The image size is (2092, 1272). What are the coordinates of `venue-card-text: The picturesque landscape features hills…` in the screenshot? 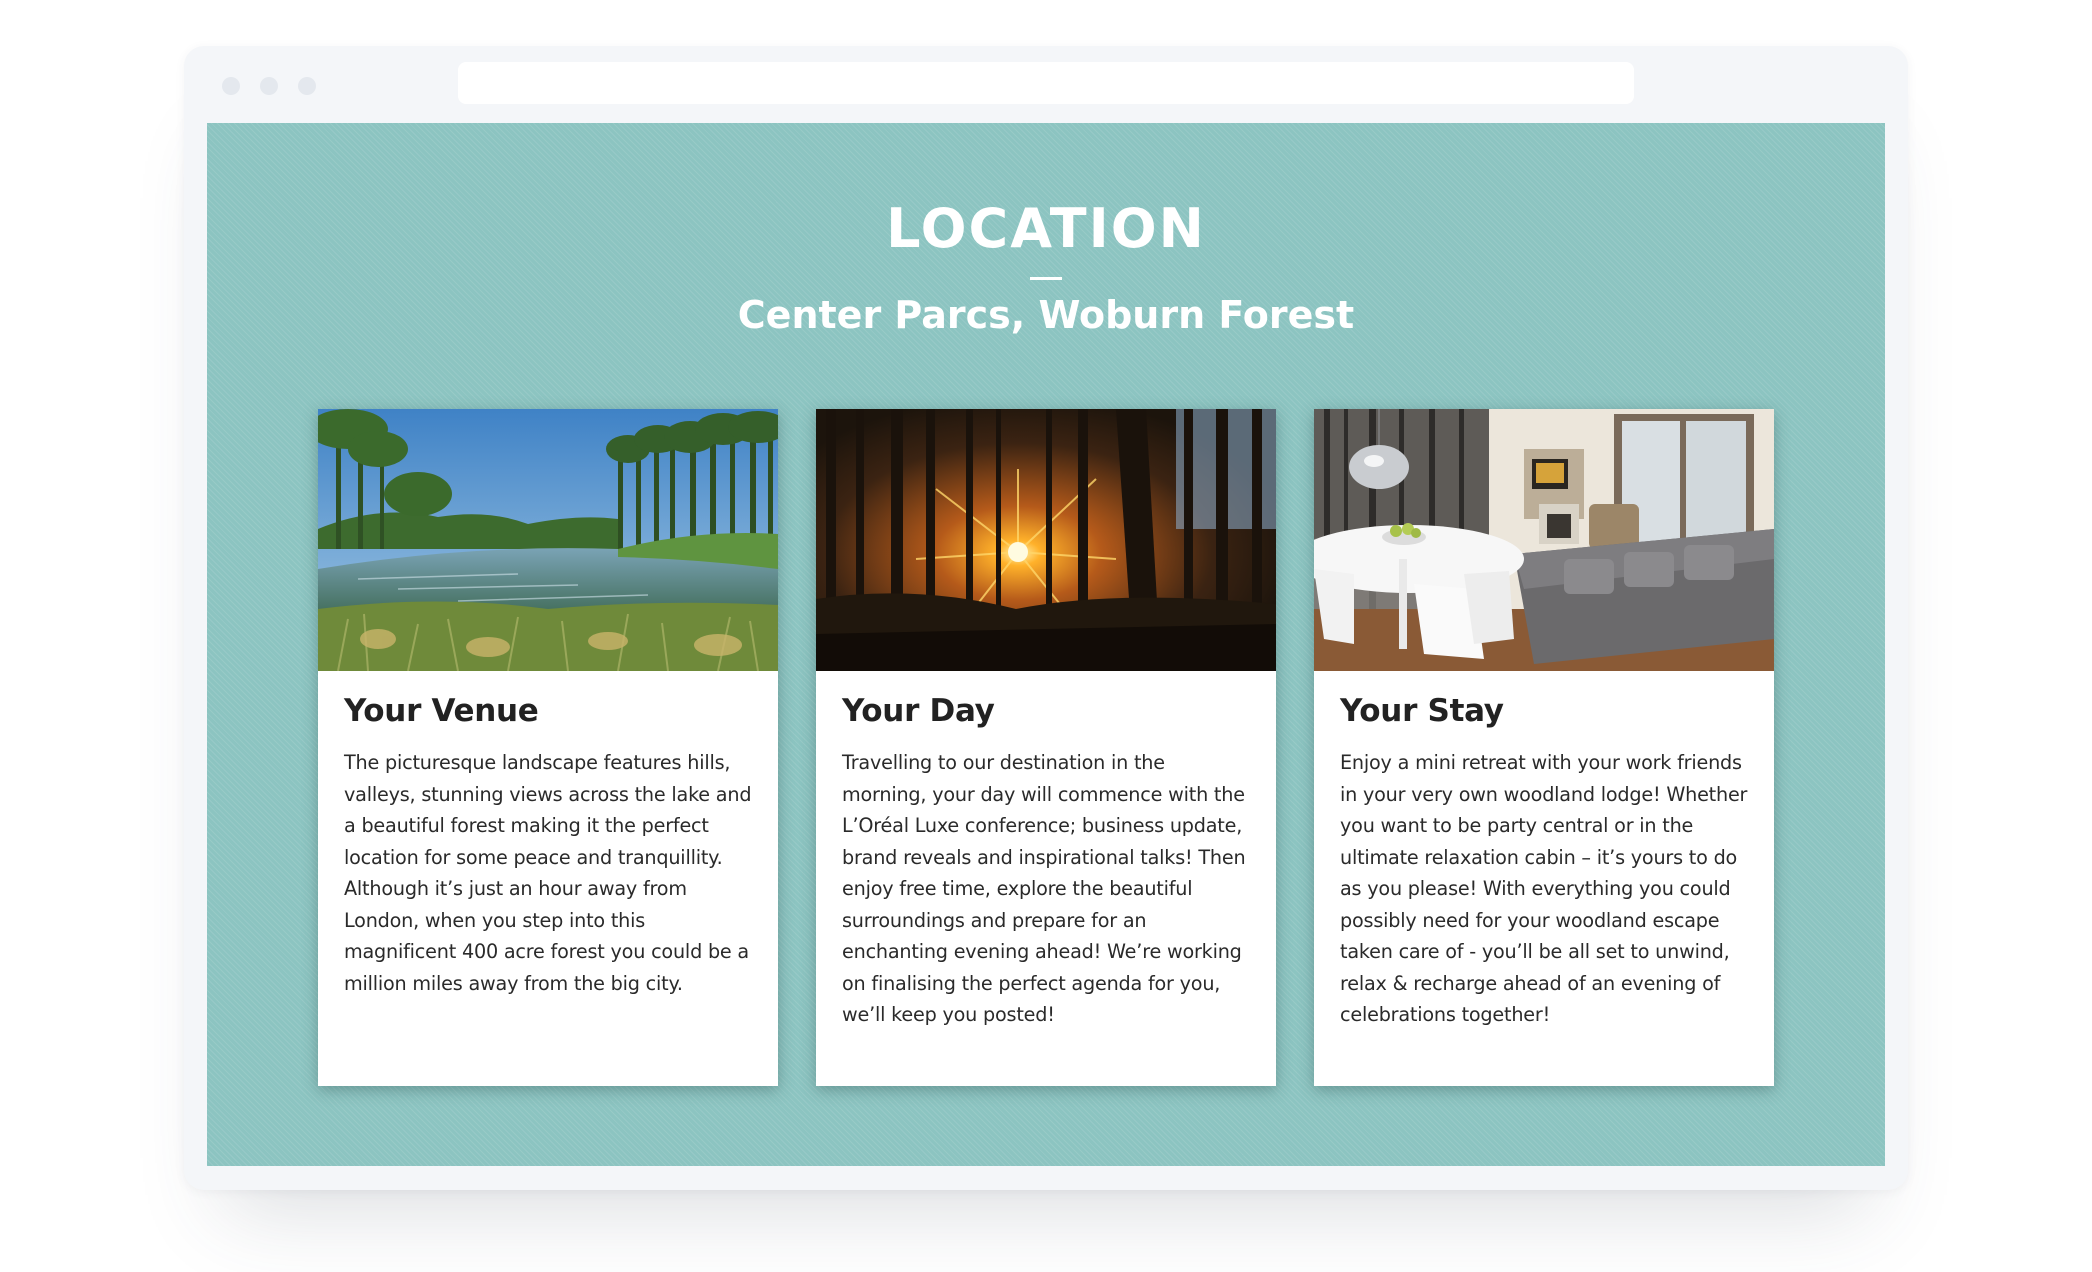 It's located at (548, 873).